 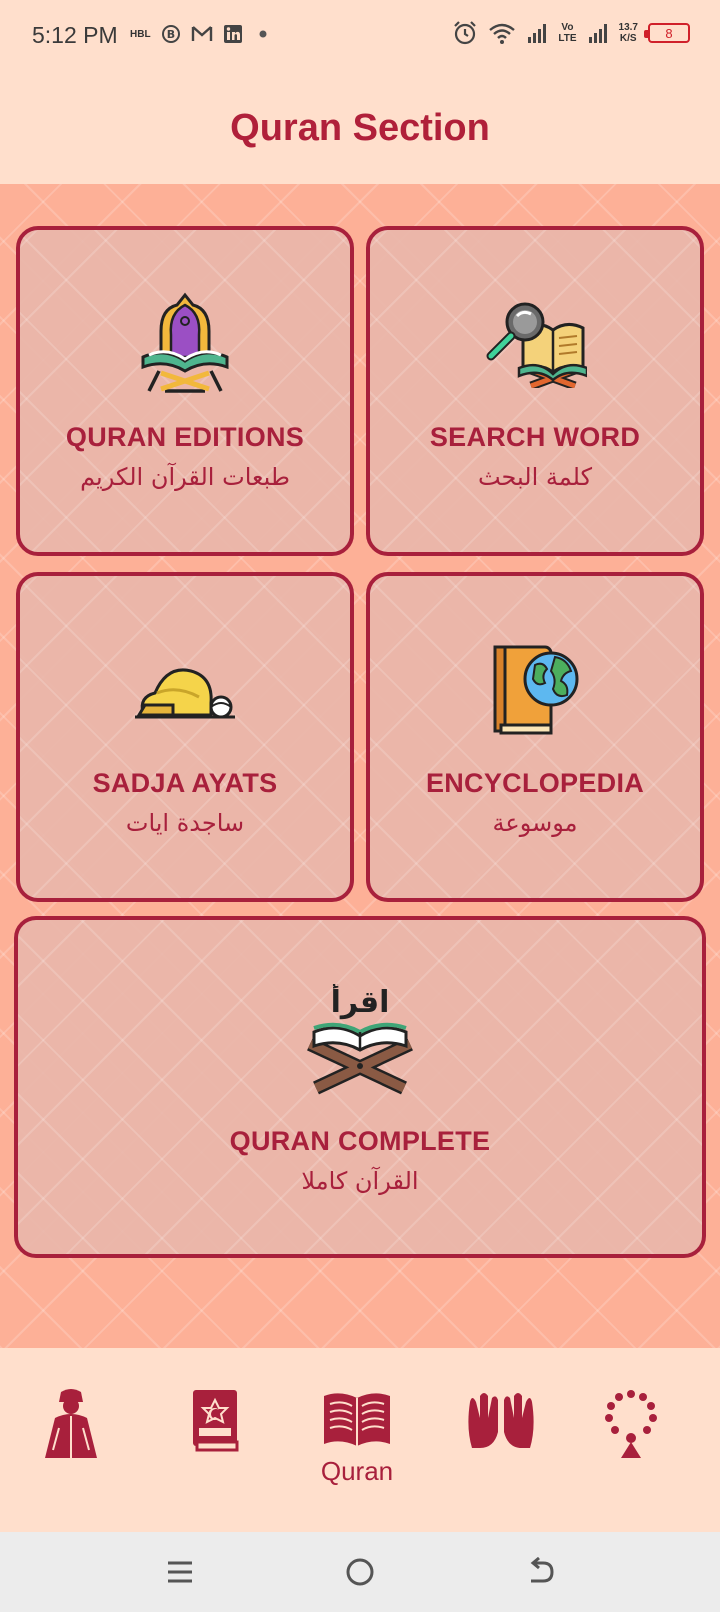 What do you see at coordinates (232, 34) in the screenshot?
I see `linkedin-icon` at bounding box center [232, 34].